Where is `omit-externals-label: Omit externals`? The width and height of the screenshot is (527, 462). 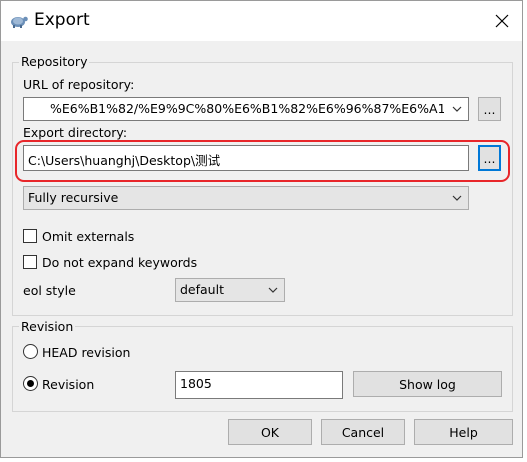
omit-externals-label: Omit externals is located at coordinates (88, 236).